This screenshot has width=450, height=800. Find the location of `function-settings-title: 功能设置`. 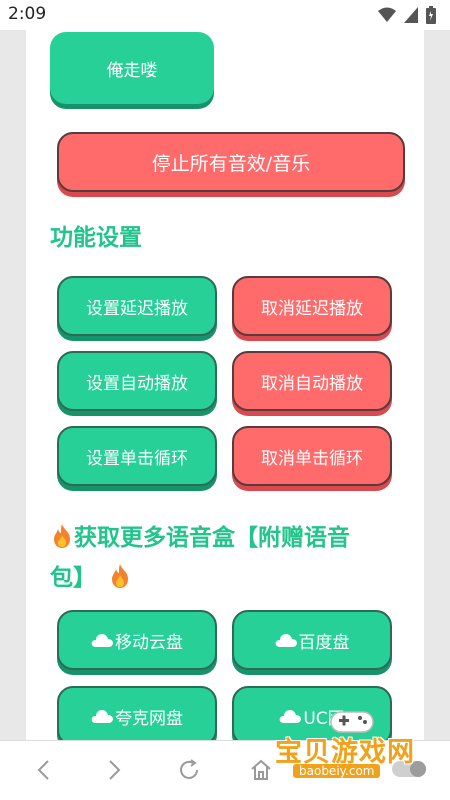

function-settings-title: 功能设置 is located at coordinates (96, 238).